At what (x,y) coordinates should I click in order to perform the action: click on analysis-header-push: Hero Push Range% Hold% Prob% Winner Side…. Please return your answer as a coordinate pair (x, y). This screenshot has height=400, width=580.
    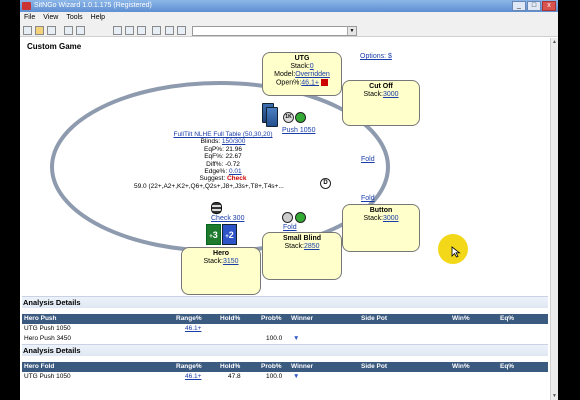
    Looking at the image, I should click on (285, 319).